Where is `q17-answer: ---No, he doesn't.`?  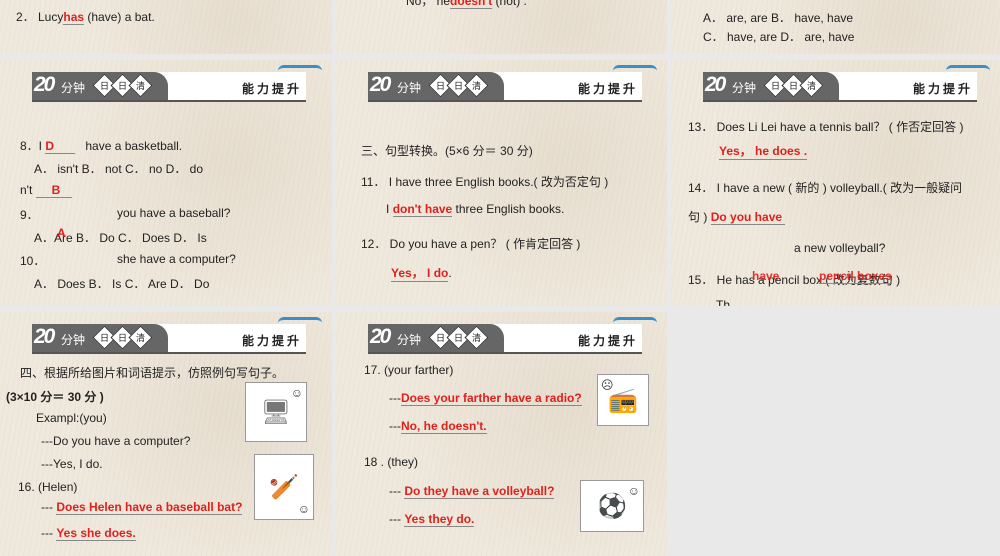 q17-answer: ---No, he doesn't. is located at coordinates (438, 426).